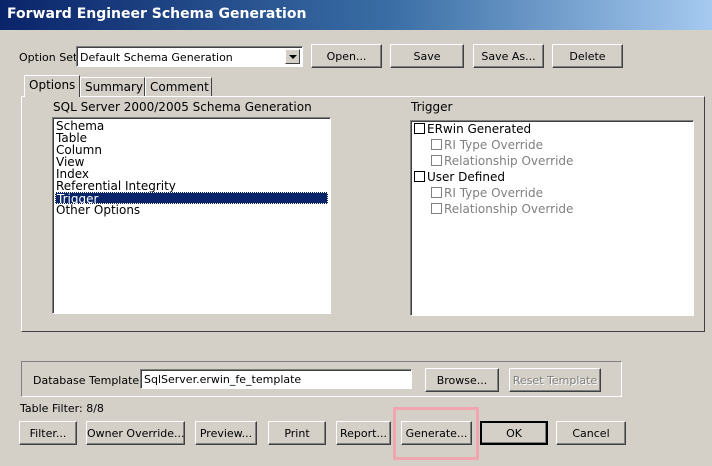 The image size is (712, 466). What do you see at coordinates (178, 87) in the screenshot?
I see `tab-comment: Comment` at bounding box center [178, 87].